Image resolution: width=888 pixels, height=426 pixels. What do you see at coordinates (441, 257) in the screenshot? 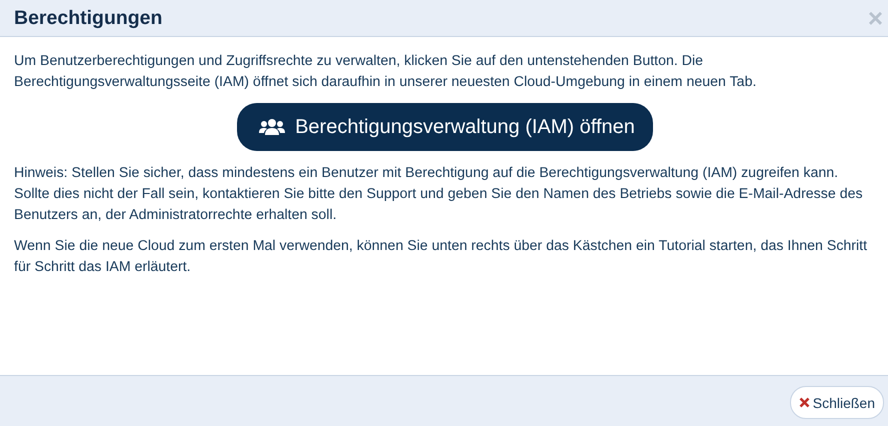
I see `body-text: Wenn Sie die neue Cloud zum ersten Mal verwenden, können Sie unten rechts über das Kästchen ein Tutorial starten, das Ihnen Schritt für Schritt das IAM erläutert.` at bounding box center [441, 257].